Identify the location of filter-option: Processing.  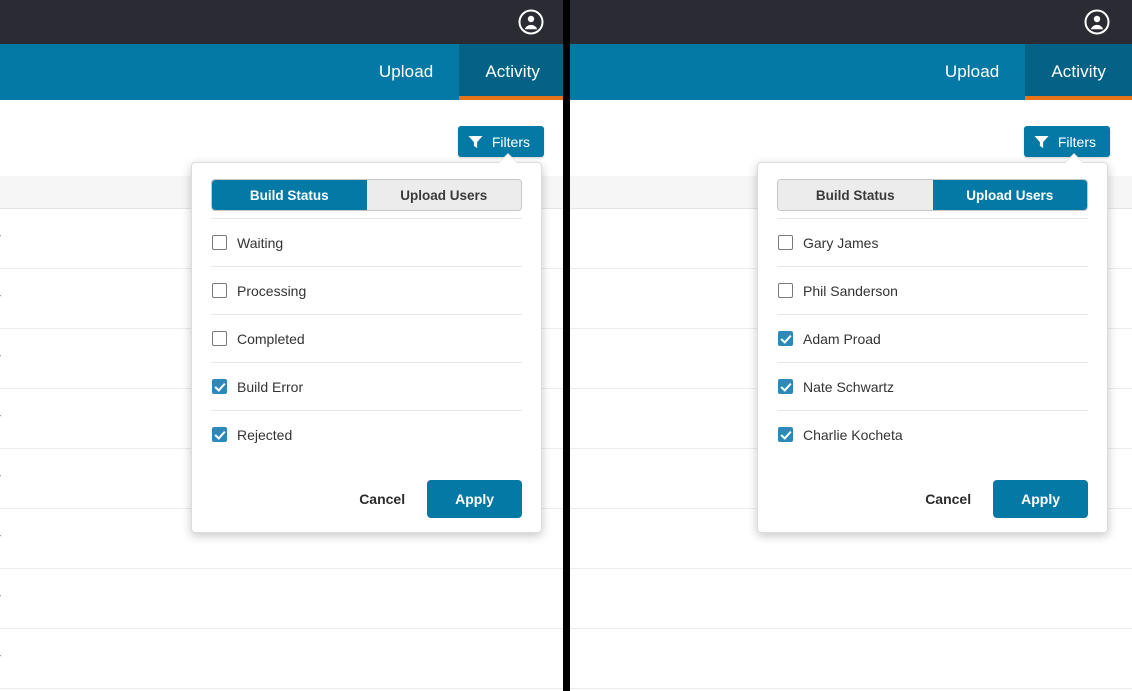
(366, 290).